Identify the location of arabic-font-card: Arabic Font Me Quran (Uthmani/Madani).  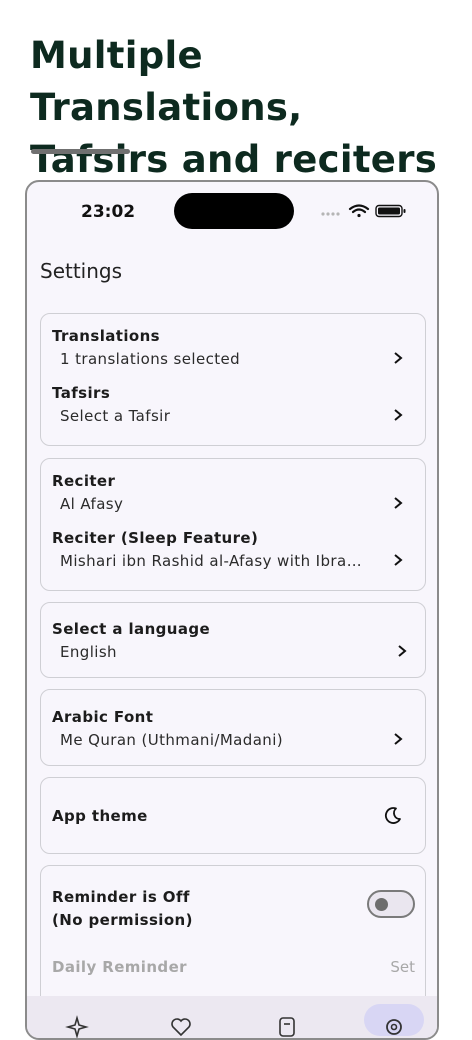
(233, 727).